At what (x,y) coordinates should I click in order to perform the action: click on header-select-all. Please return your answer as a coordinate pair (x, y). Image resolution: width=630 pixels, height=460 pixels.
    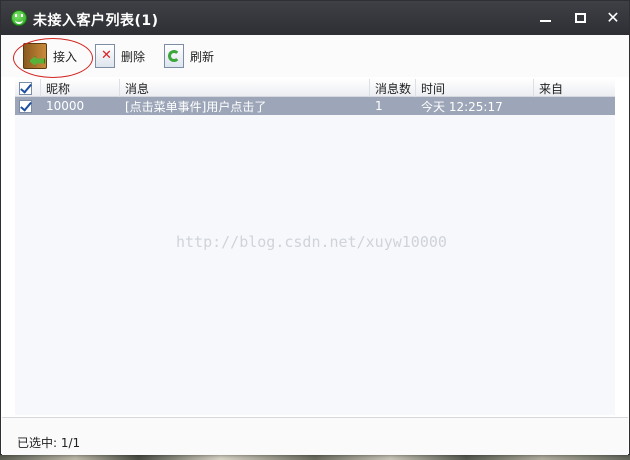
    Looking at the image, I should click on (28, 88).